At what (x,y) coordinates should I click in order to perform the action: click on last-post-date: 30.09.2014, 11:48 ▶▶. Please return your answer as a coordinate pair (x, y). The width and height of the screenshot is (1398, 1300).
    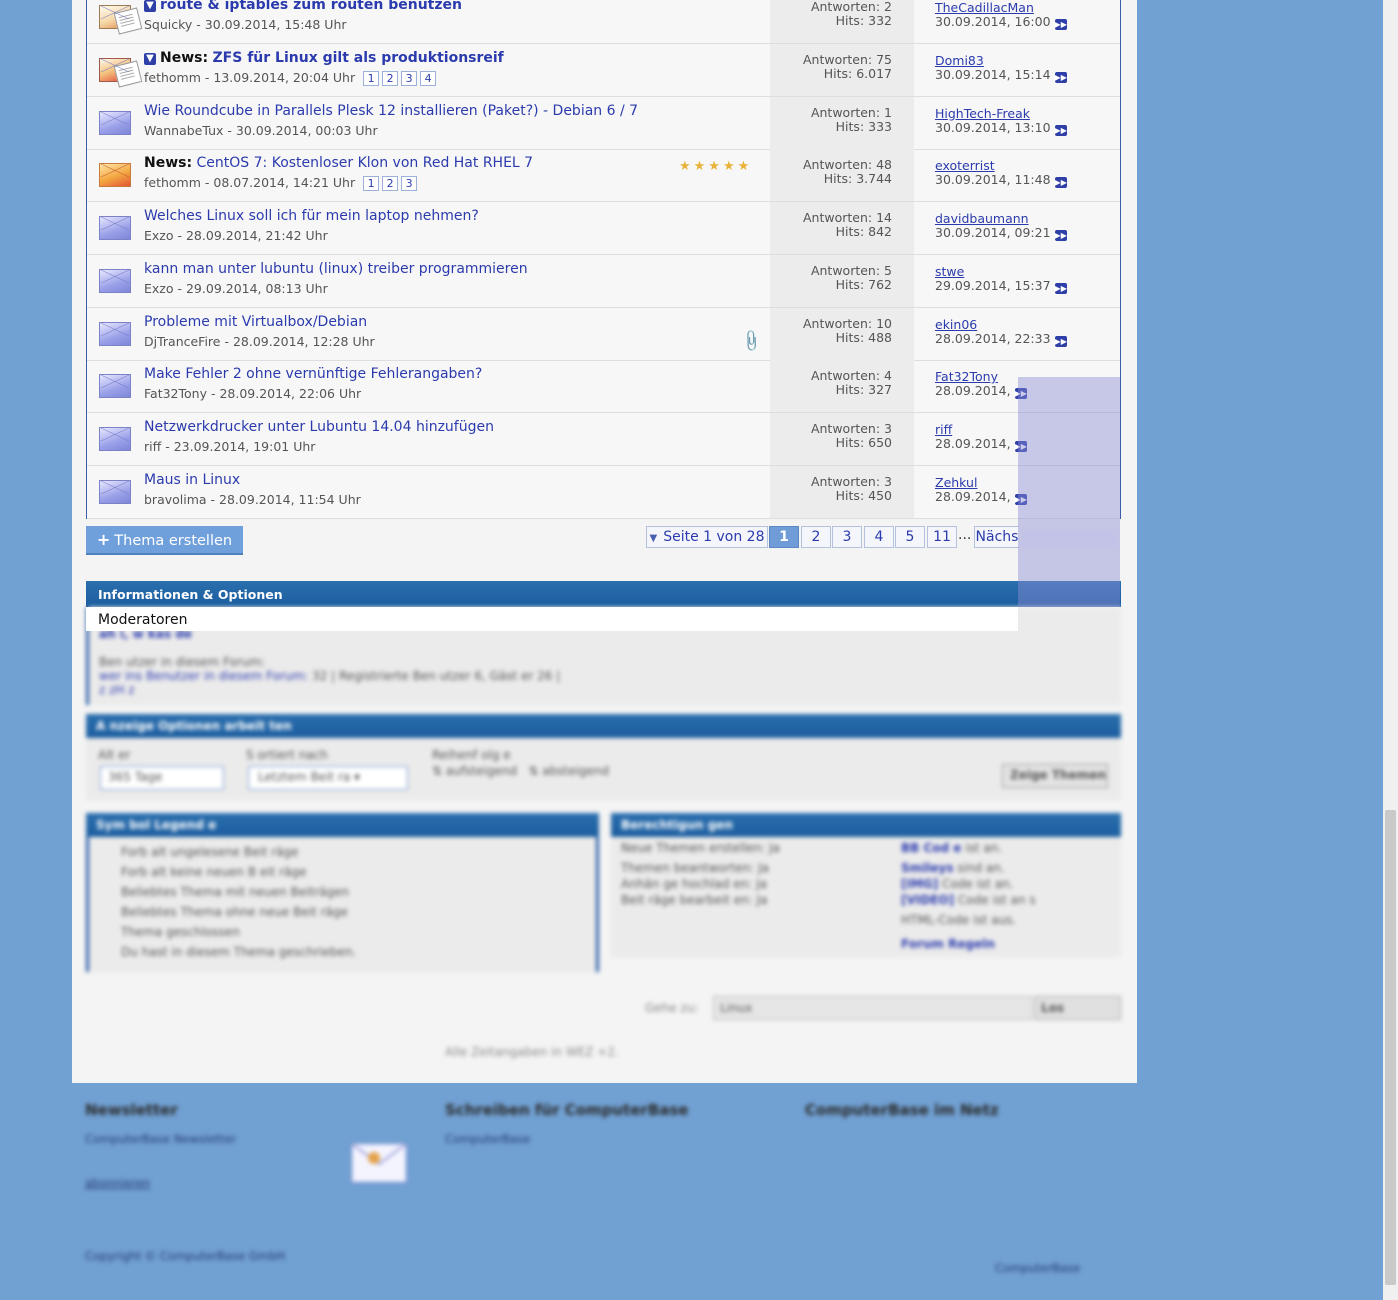
    Looking at the image, I should click on (1001, 180).